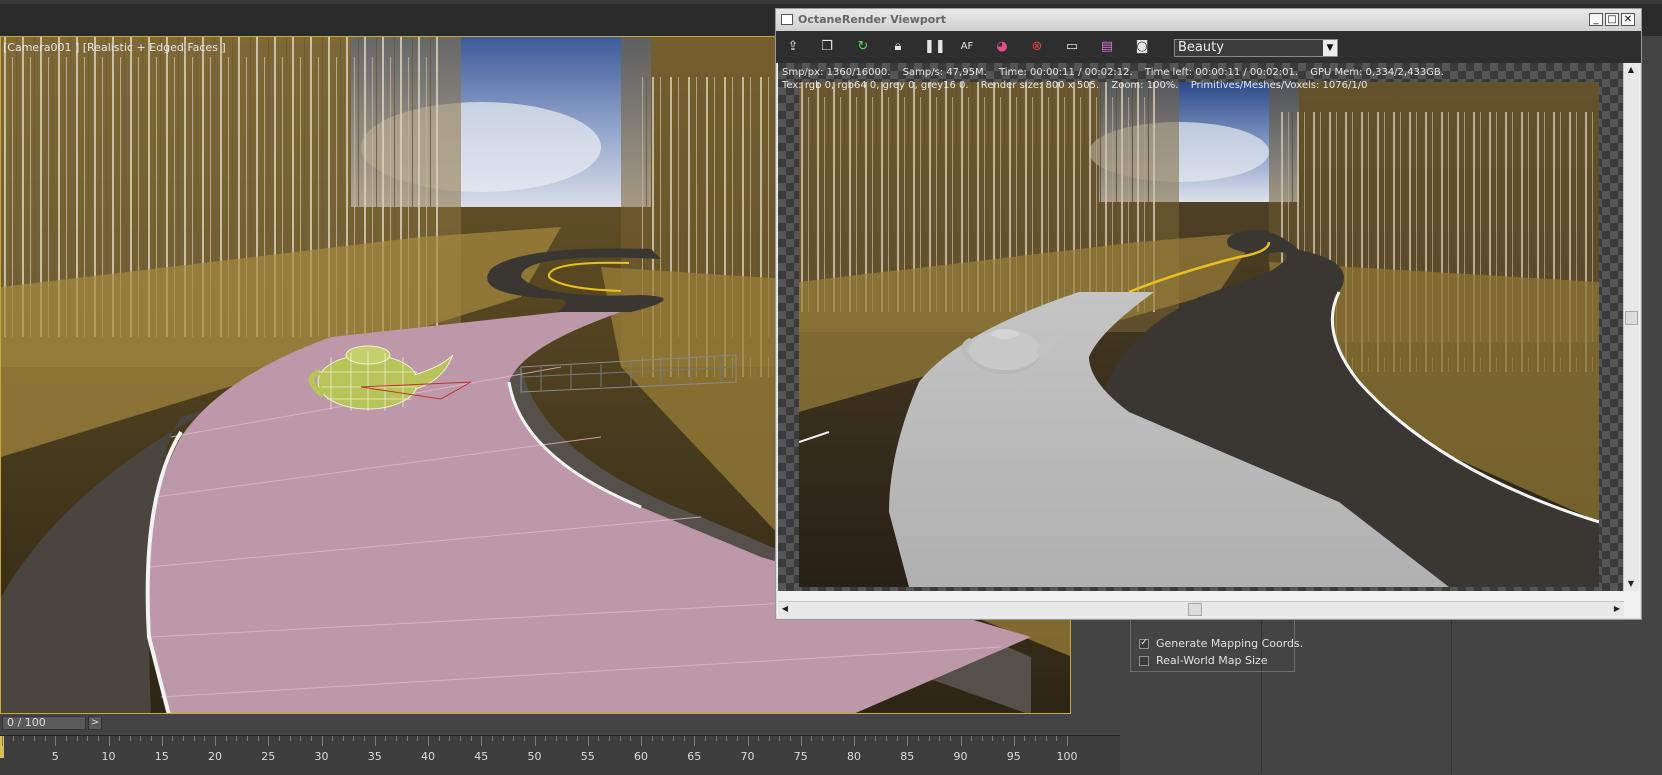  I want to click on time-slider: 0 / 100, so click(44, 723).